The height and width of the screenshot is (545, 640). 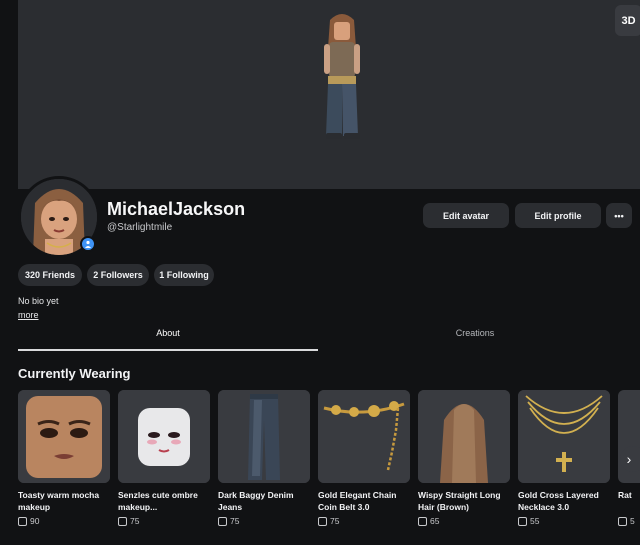 I want to click on bio-text: No bio yet, so click(x=38, y=301).